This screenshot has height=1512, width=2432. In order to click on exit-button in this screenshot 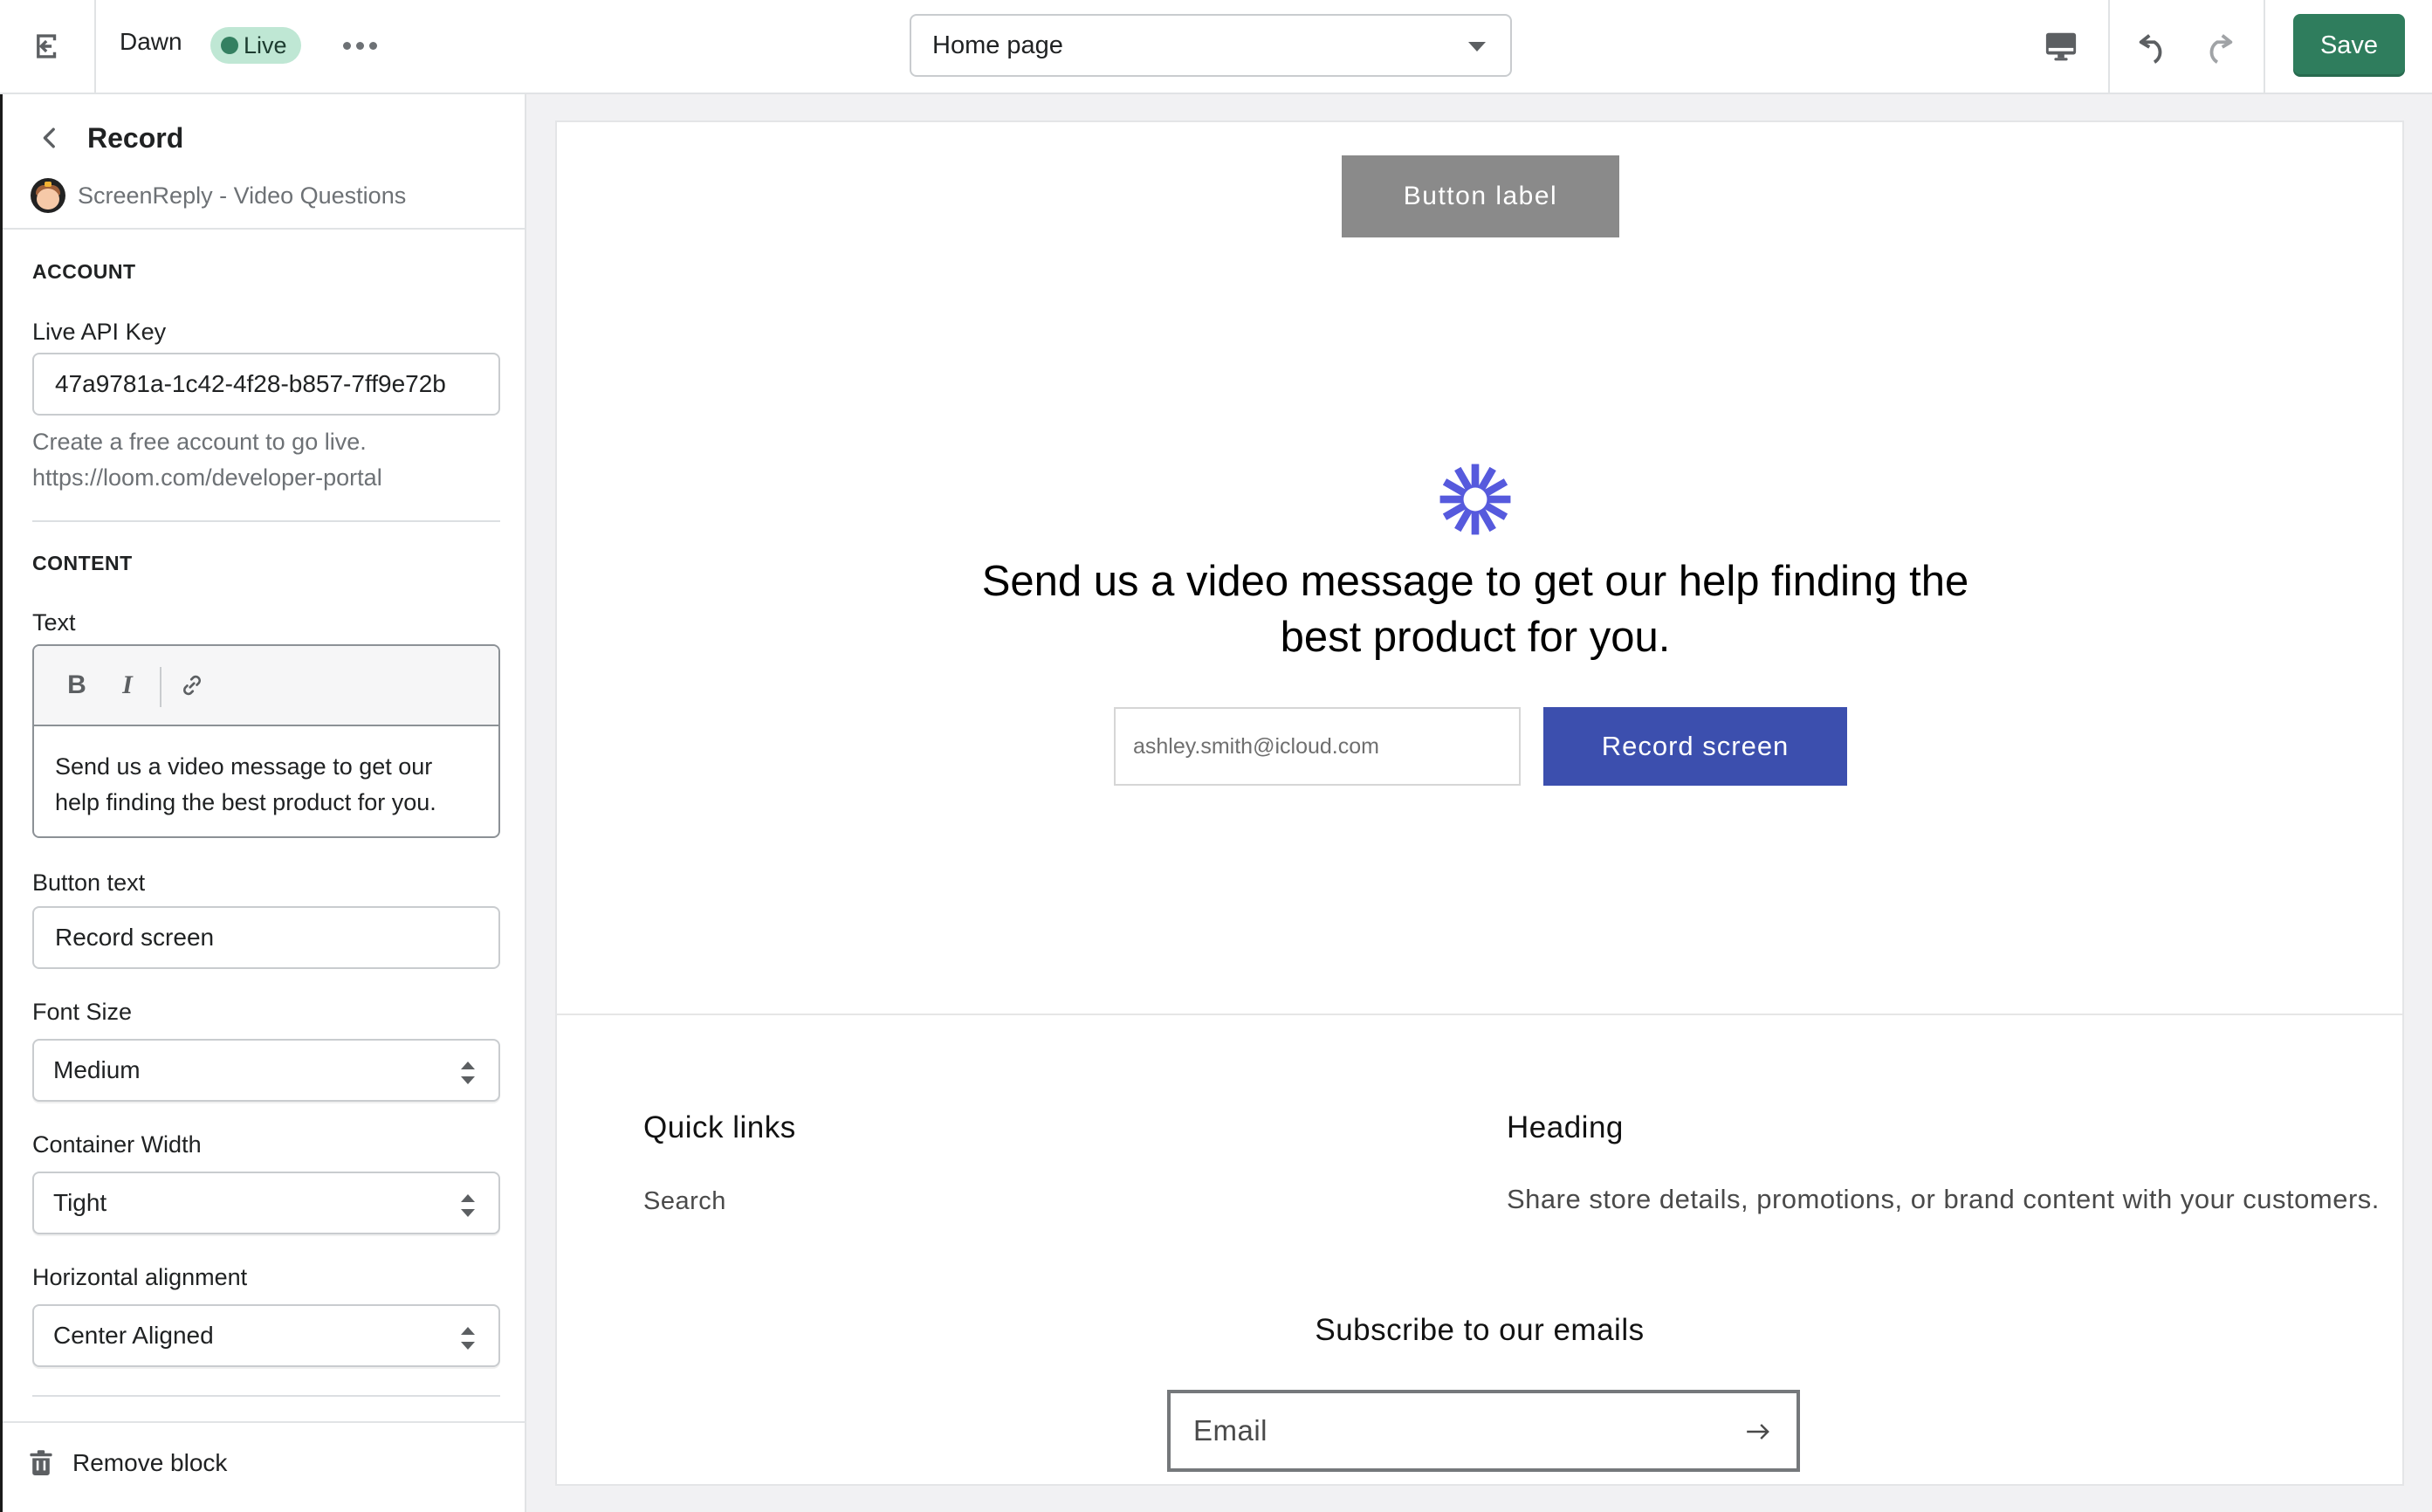, I will do `click(48, 47)`.